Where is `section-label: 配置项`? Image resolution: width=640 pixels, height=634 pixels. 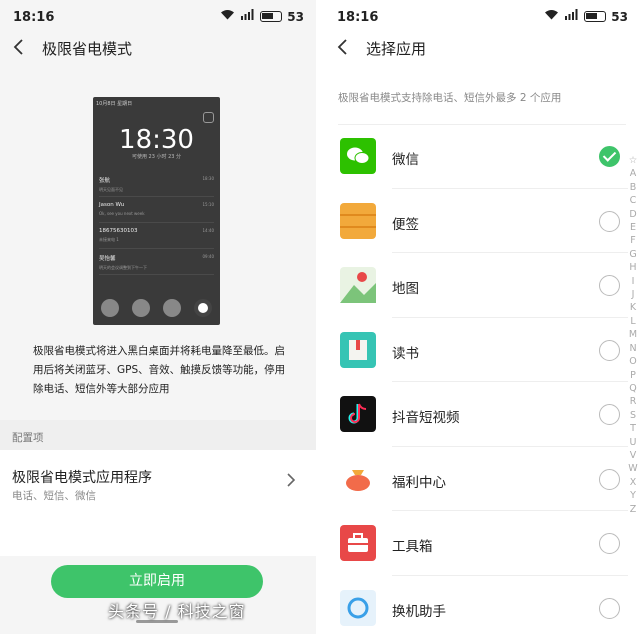
section-label: 配置项 is located at coordinates (158, 435).